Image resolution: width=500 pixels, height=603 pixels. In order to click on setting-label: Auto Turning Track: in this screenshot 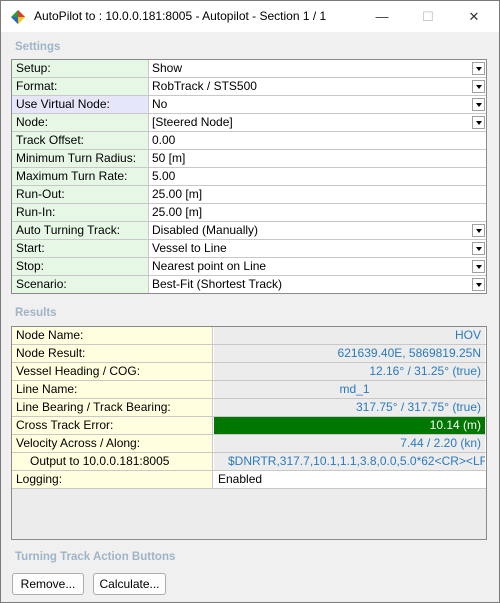, I will do `click(80, 230)`.